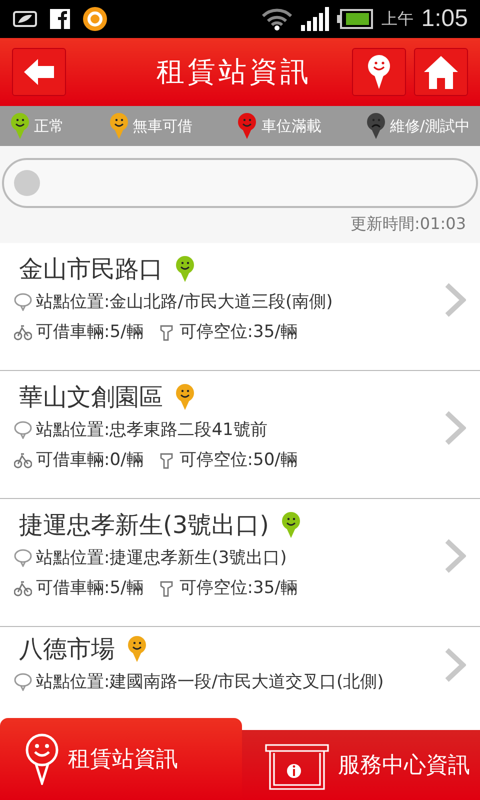 This screenshot has width=480, height=800. Describe the element at coordinates (67, 649) in the screenshot. I see `station-name: 八德市場` at that location.